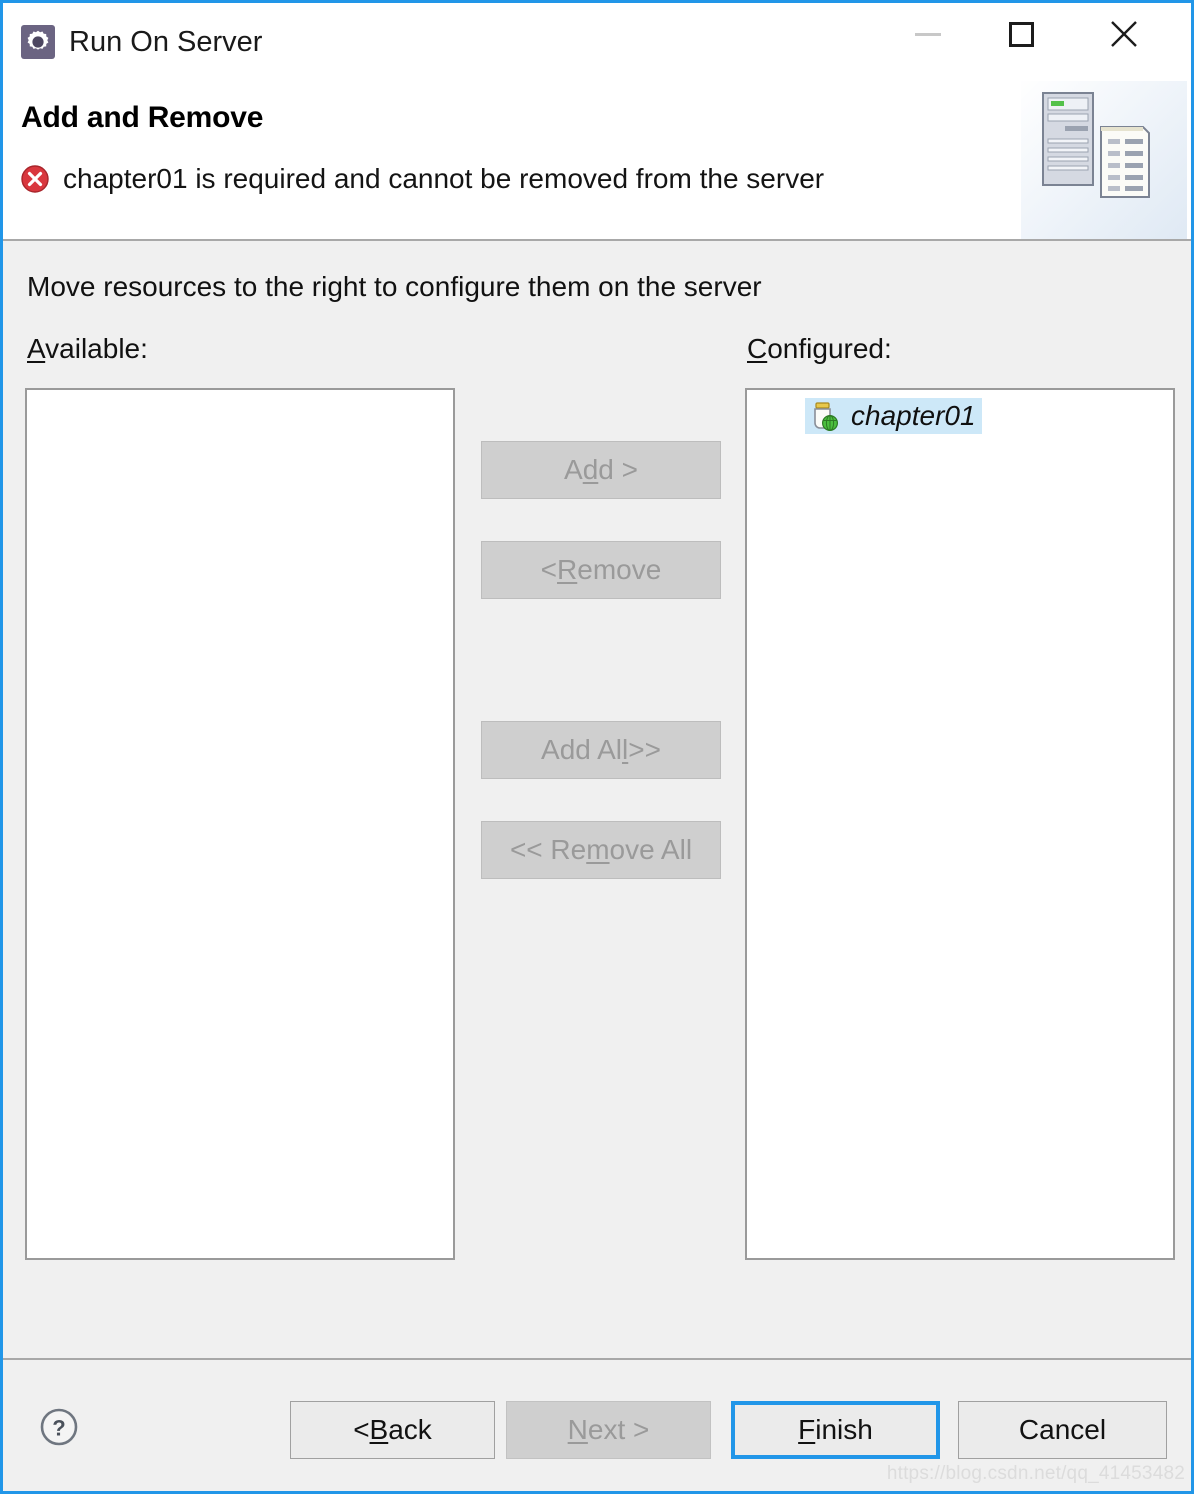 This screenshot has width=1194, height=1494. I want to click on finish-label-post: inish, so click(844, 1429).